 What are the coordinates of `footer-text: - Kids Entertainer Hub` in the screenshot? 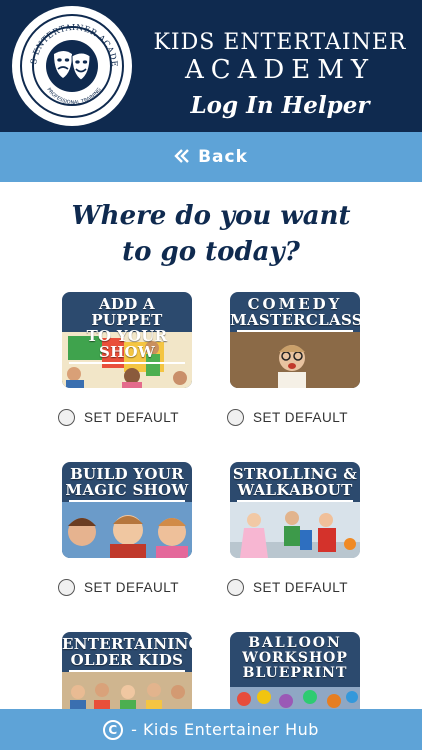 It's located at (225, 729).